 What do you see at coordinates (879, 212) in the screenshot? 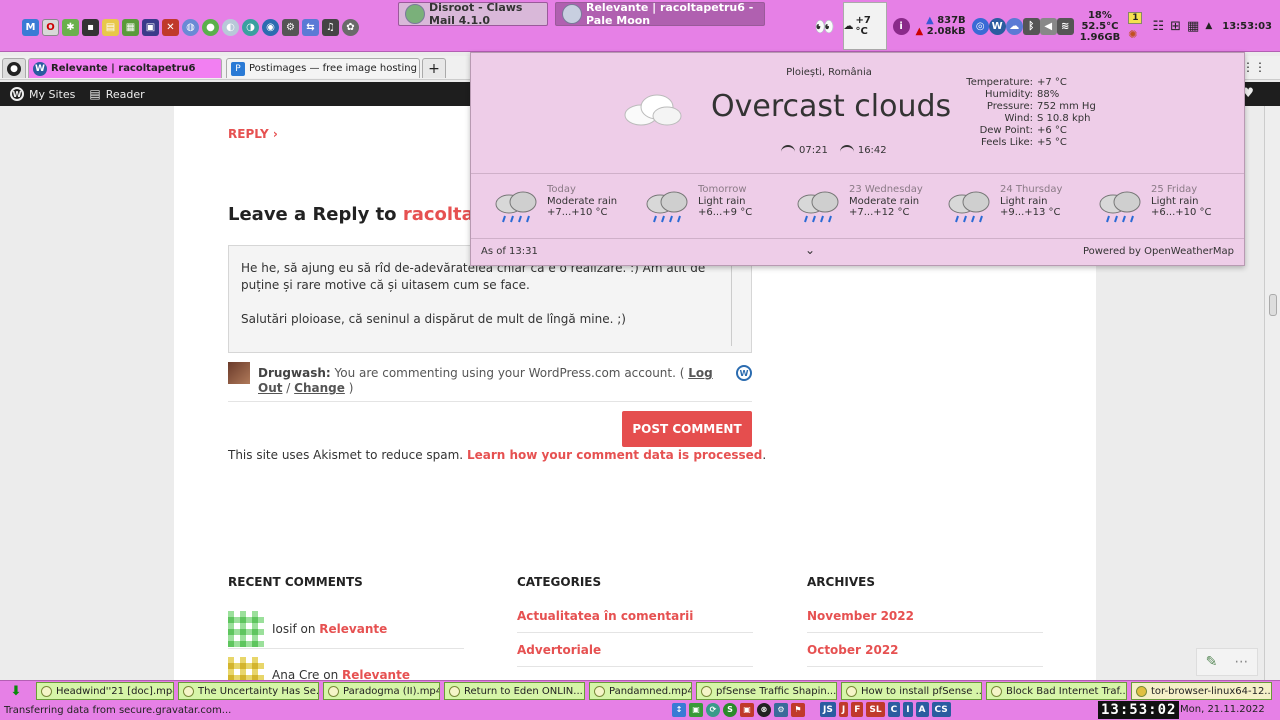
I see `forecast-range: +7...+12 °C` at bounding box center [879, 212].